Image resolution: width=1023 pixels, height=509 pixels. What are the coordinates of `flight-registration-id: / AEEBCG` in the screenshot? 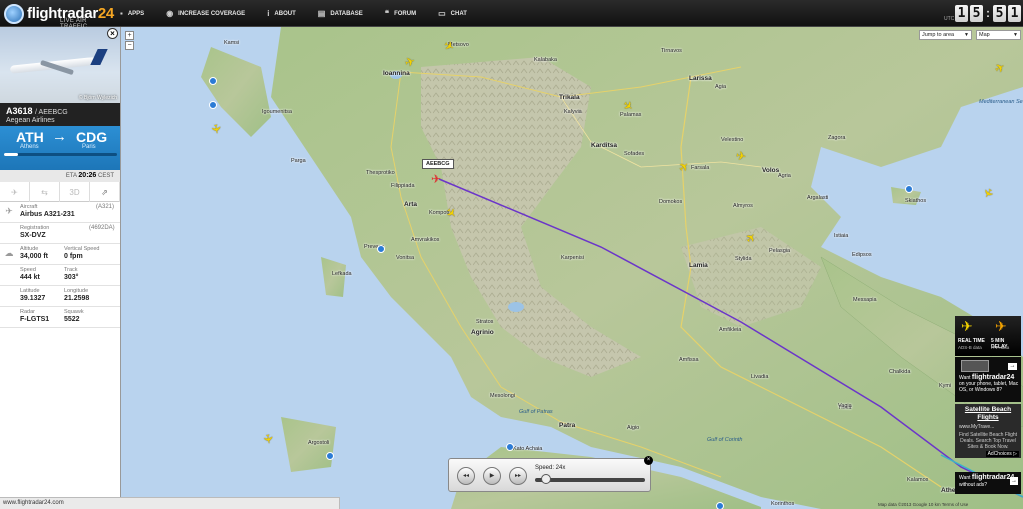 It's located at (51, 112).